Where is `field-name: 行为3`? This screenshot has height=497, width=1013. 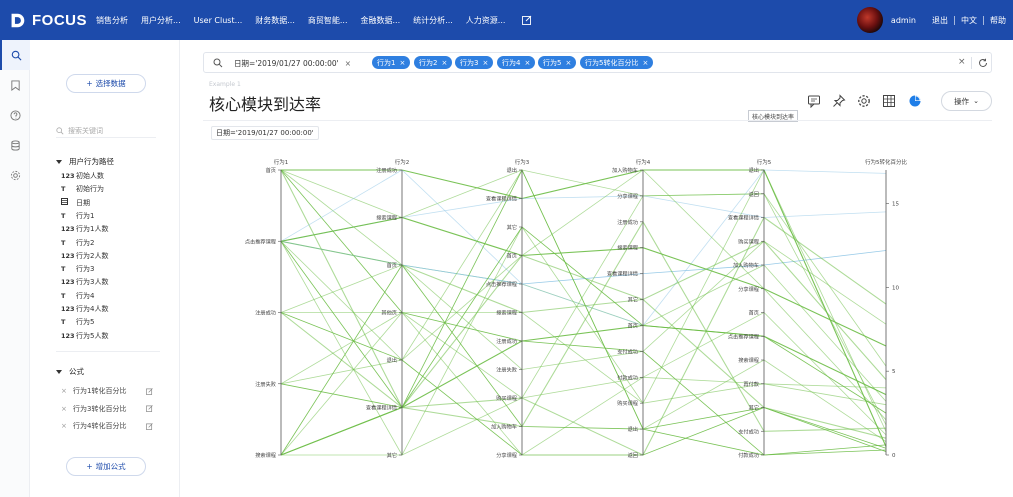 field-name: 行为3 is located at coordinates (85, 269).